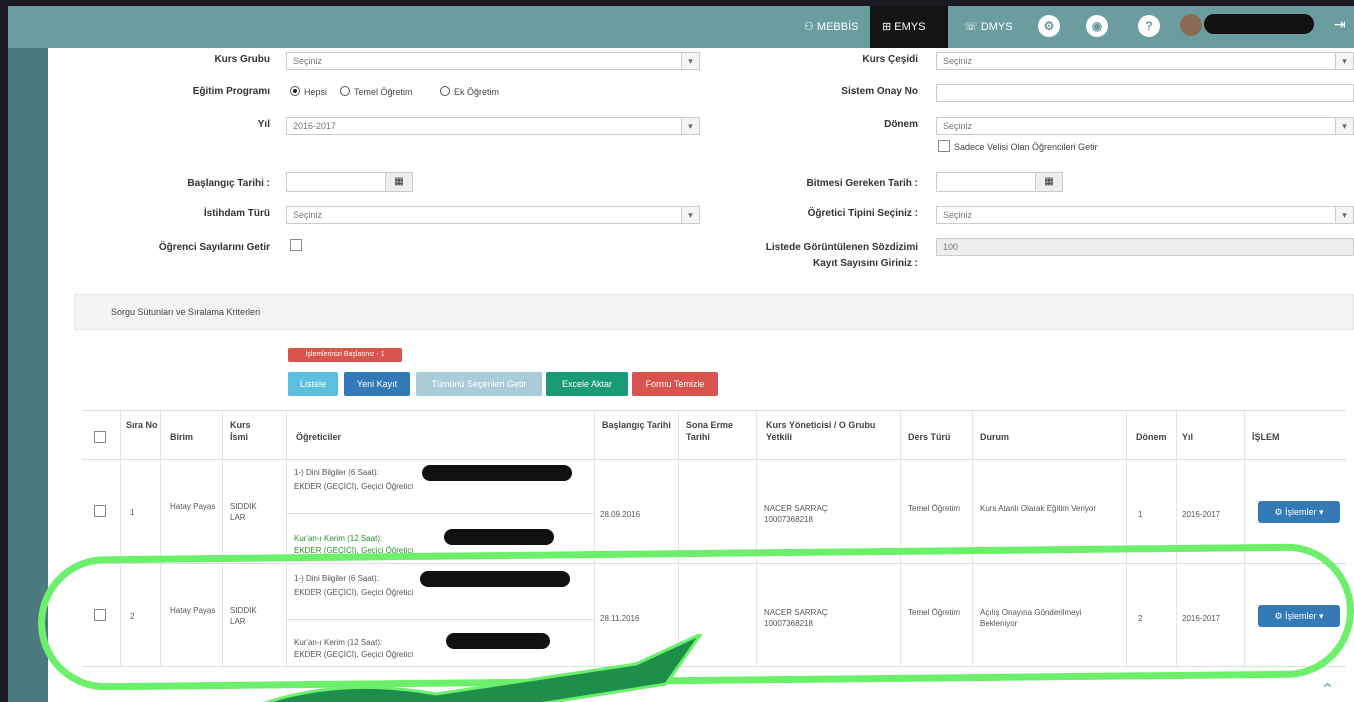 This screenshot has height=702, width=1354. What do you see at coordinates (445, 91) in the screenshot?
I see `radio-ek-ogretim` at bounding box center [445, 91].